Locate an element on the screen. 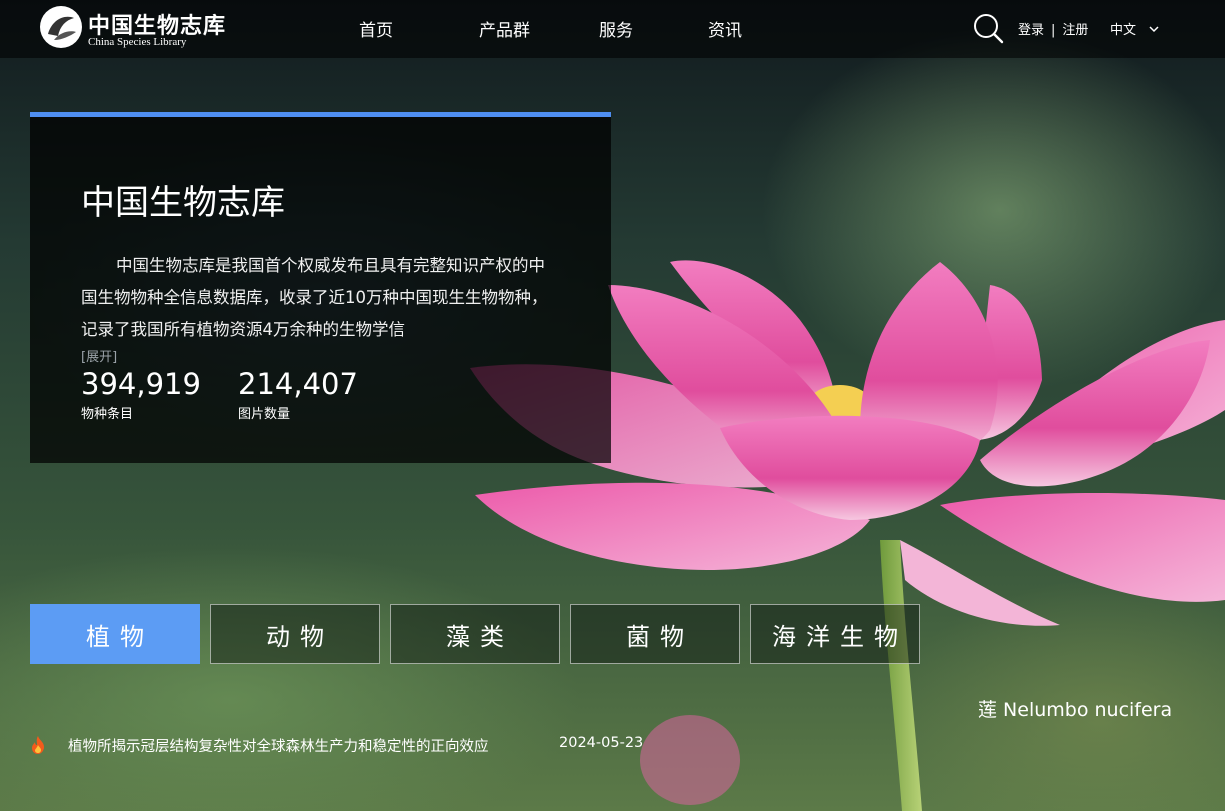 Image resolution: width=1225 pixels, height=811 pixels. nav-news: 资讯 is located at coordinates (725, 28).